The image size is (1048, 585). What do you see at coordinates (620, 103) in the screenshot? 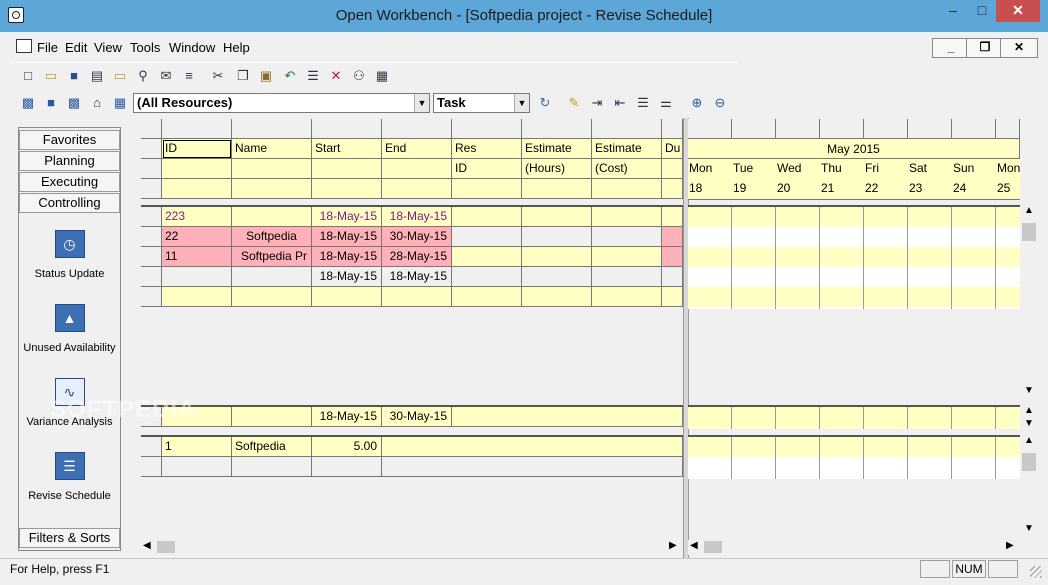
I see `outdent-icon: ⇤` at bounding box center [620, 103].